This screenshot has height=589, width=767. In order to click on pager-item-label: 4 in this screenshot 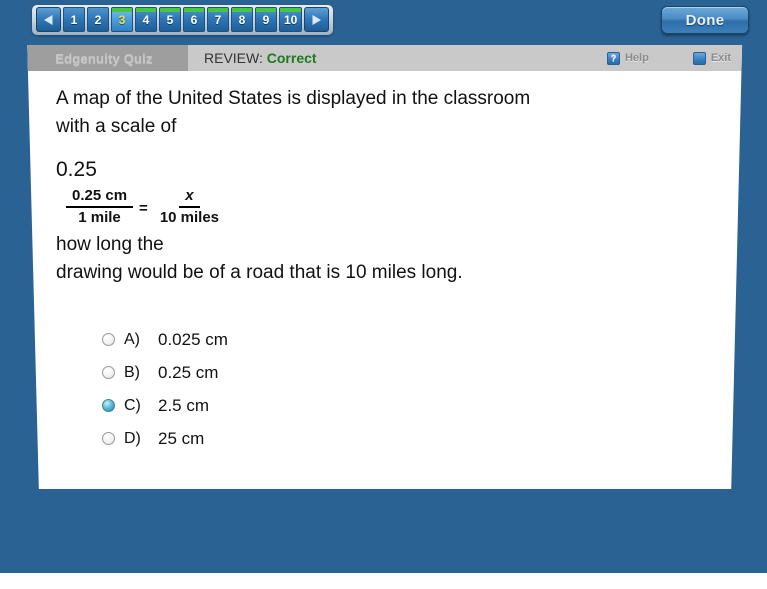, I will do `click(146, 19)`.